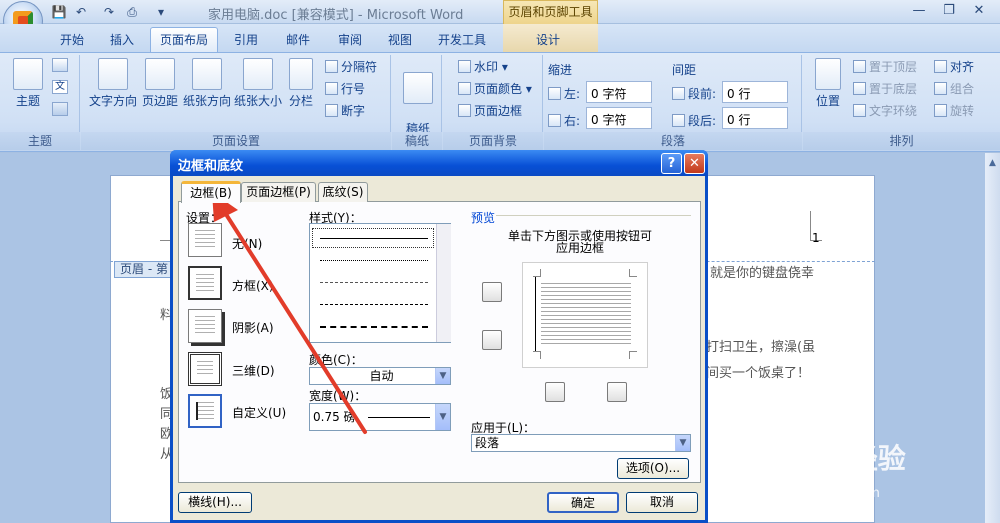  I want to click on page-color-button: 页面颜色 ▾, so click(495, 88).